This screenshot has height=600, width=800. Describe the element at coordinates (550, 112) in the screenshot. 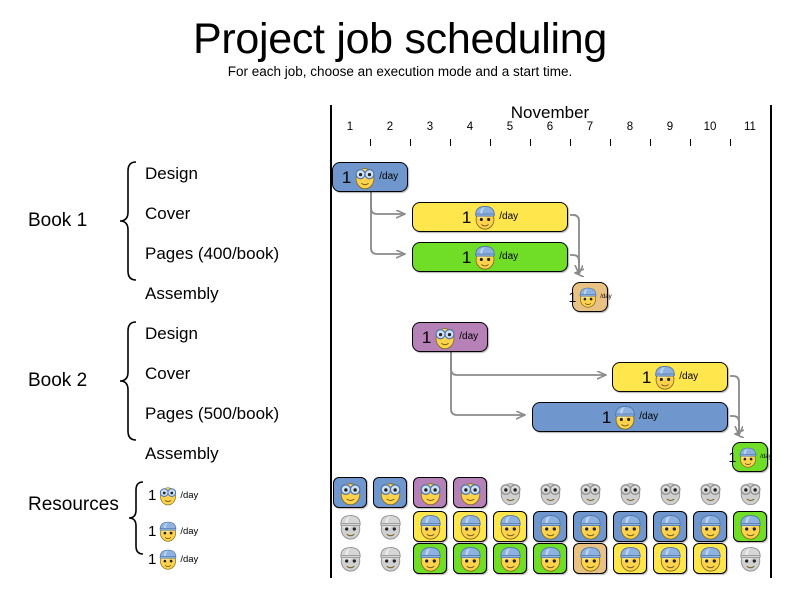

I see `axis-month-label: November` at that location.